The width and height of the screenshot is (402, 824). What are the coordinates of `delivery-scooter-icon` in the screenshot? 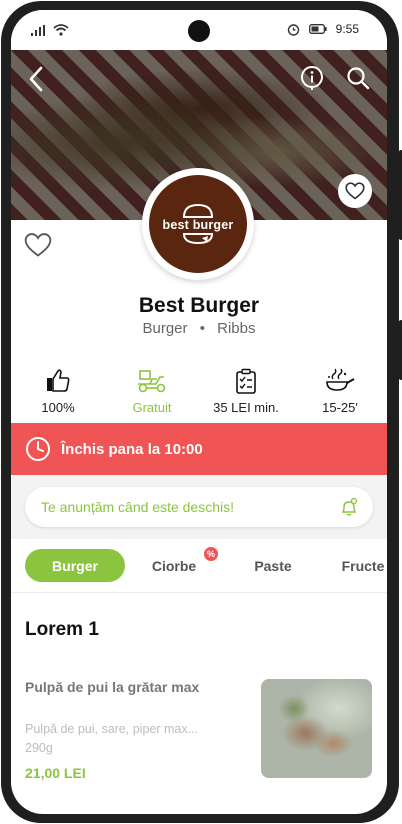 It's located at (152, 381).